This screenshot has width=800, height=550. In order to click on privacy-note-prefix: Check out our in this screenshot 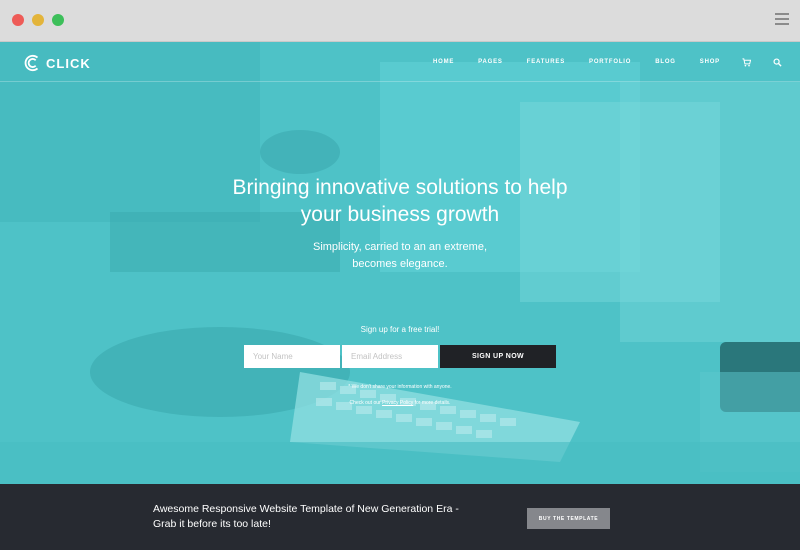, I will do `click(365, 403)`.